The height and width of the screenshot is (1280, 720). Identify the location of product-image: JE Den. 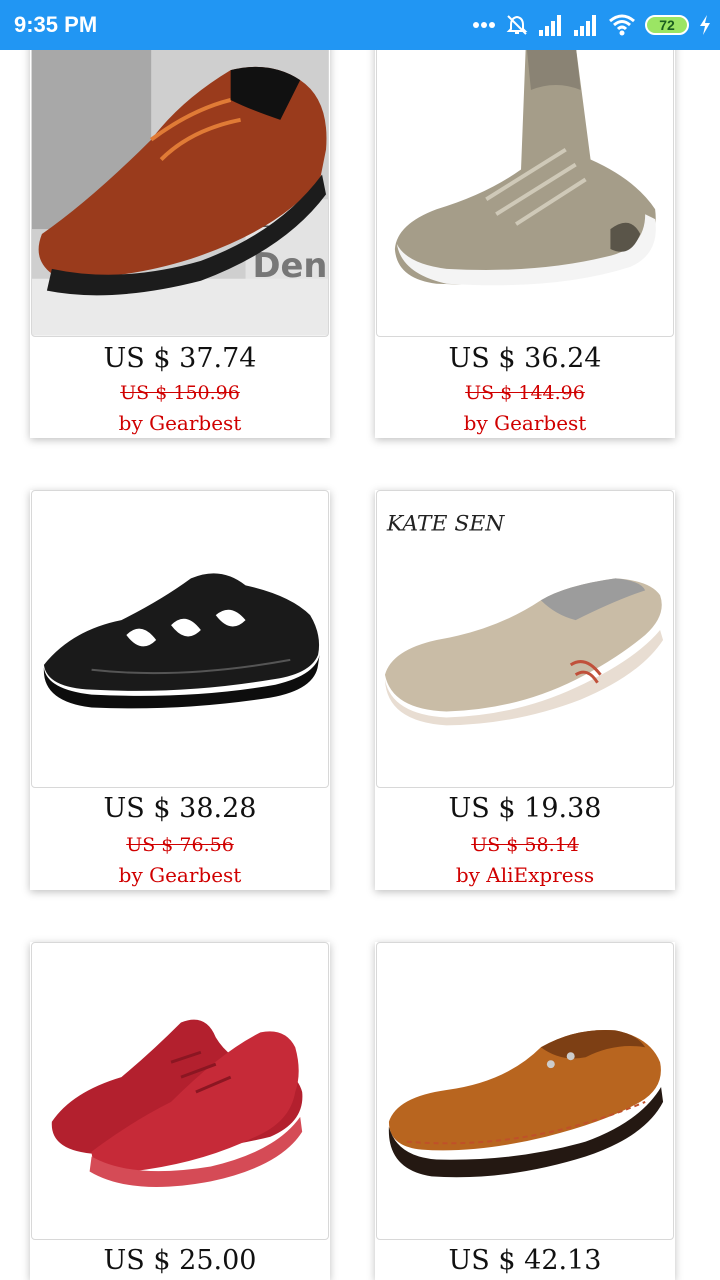
(180, 168).